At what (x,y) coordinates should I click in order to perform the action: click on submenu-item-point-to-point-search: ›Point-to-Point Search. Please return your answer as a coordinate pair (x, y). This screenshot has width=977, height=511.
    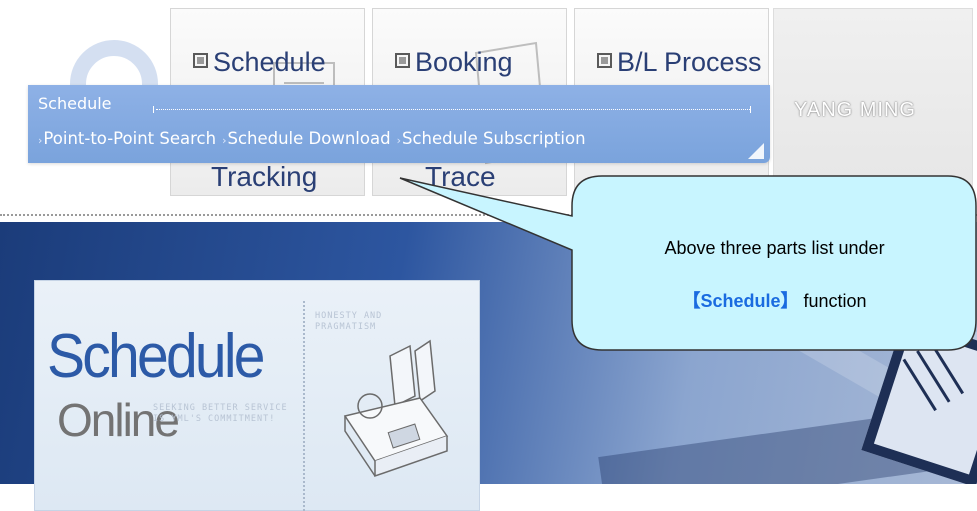
    Looking at the image, I should click on (127, 138).